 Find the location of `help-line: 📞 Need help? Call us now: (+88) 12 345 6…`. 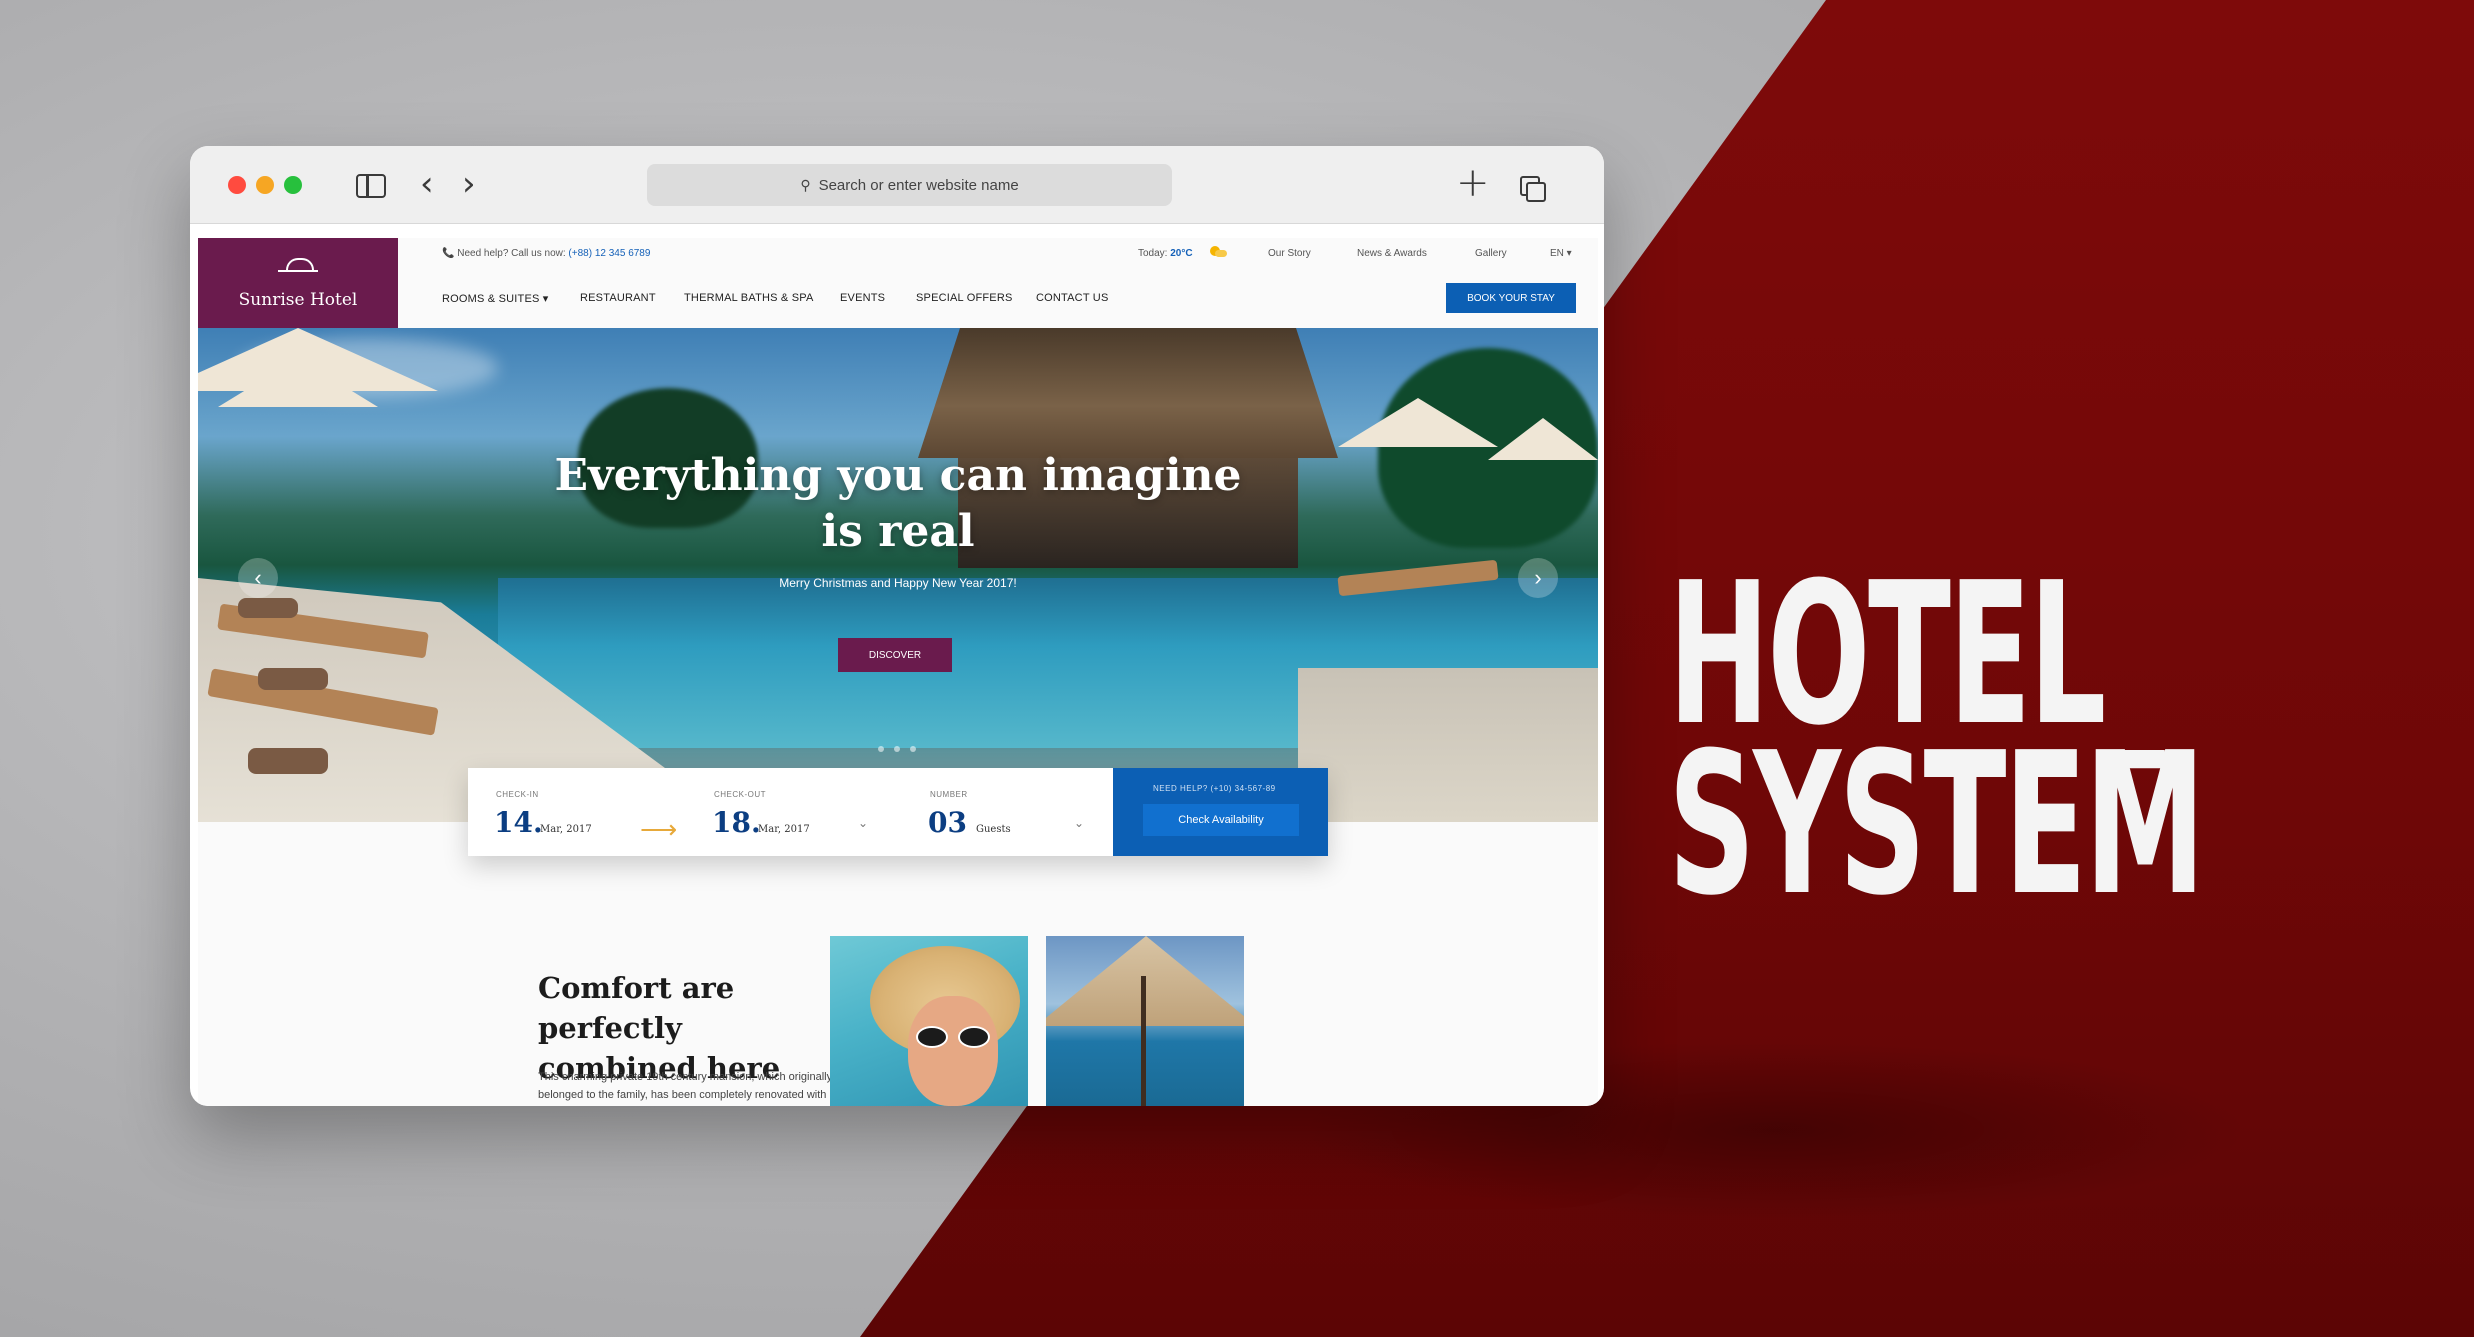

help-line: 📞 Need help? Call us now: (+88) 12 345 6… is located at coordinates (546, 253).